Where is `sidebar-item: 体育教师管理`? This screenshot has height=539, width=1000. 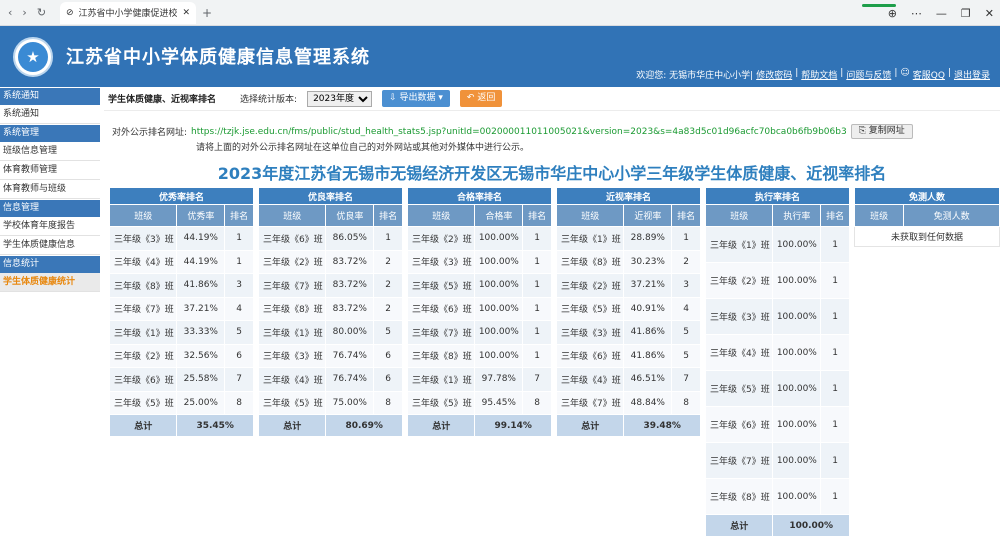 sidebar-item: 体育教师管理 is located at coordinates (50, 170).